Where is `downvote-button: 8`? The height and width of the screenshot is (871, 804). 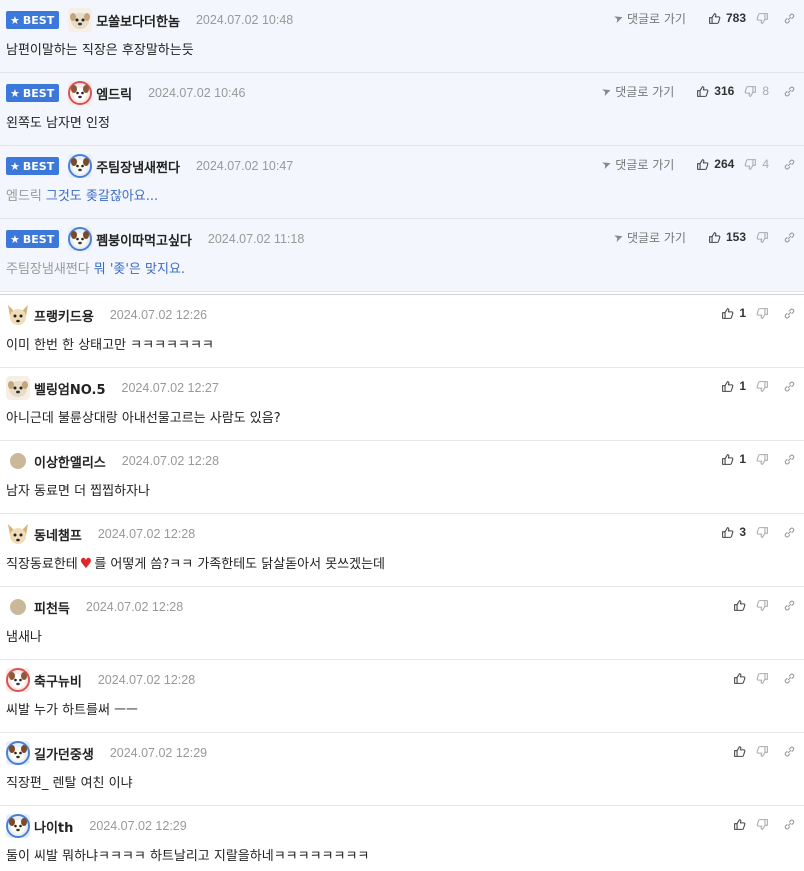 downvote-button: 8 is located at coordinates (756, 91).